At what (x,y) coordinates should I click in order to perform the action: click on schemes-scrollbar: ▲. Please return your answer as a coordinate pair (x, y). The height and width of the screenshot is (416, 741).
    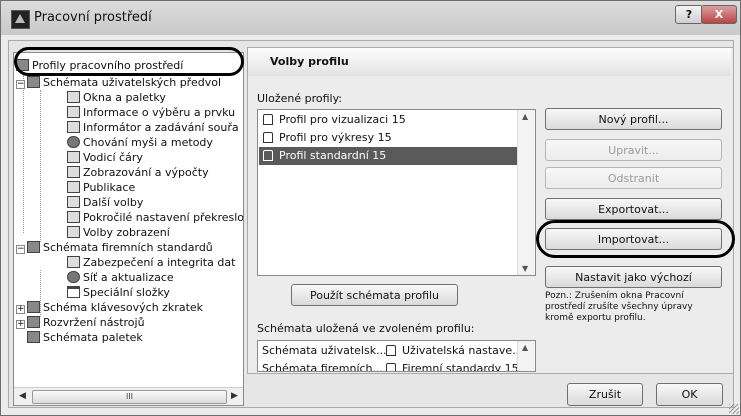
    Looking at the image, I should click on (526, 356).